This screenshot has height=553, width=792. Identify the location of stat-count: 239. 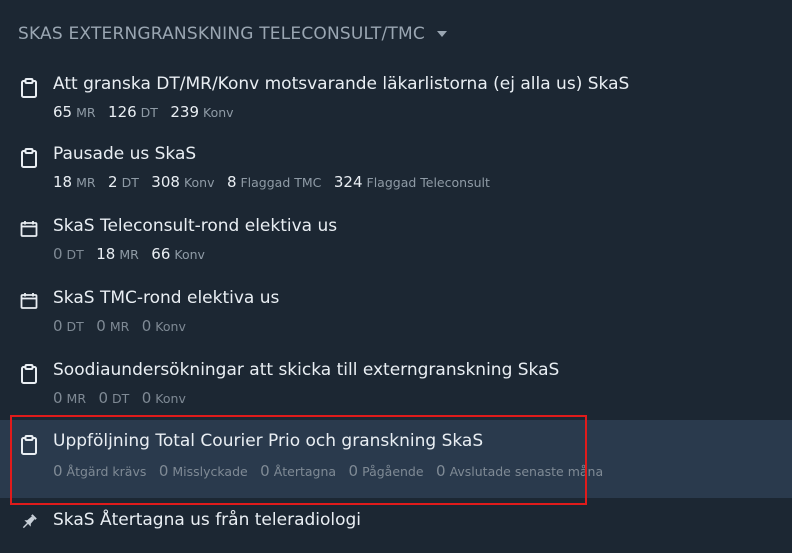
(185, 112).